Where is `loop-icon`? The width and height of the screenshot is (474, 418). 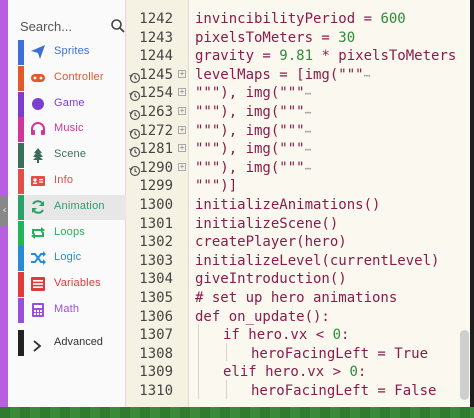
loop-icon is located at coordinates (38, 233).